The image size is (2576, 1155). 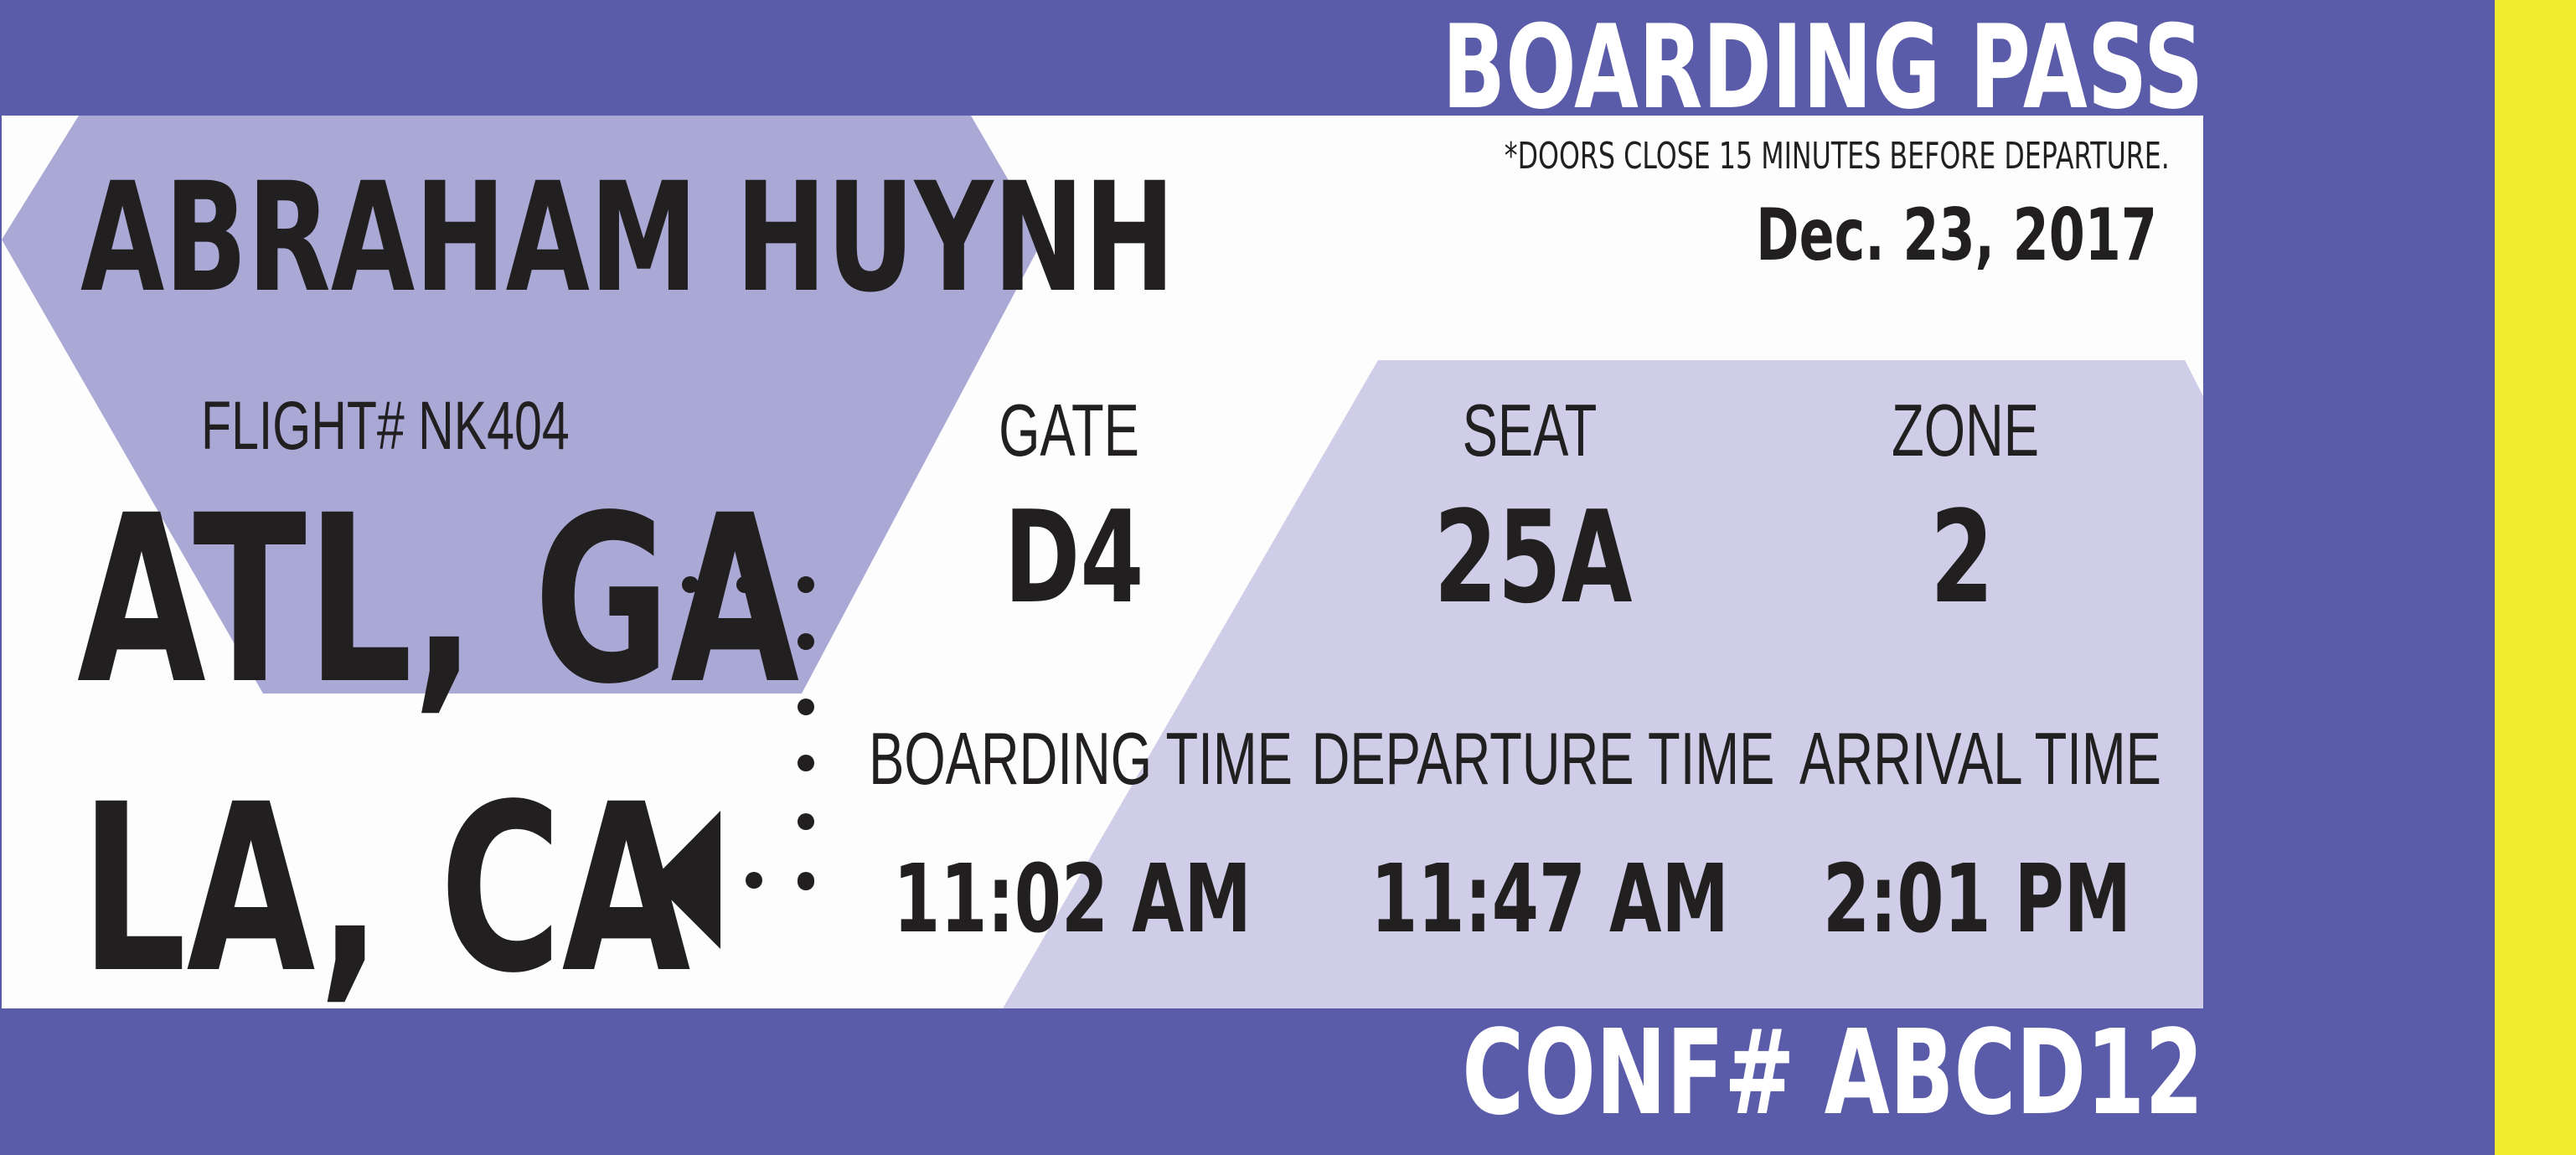 What do you see at coordinates (1530, 430) in the screenshot?
I see `seat-label: SEAT` at bounding box center [1530, 430].